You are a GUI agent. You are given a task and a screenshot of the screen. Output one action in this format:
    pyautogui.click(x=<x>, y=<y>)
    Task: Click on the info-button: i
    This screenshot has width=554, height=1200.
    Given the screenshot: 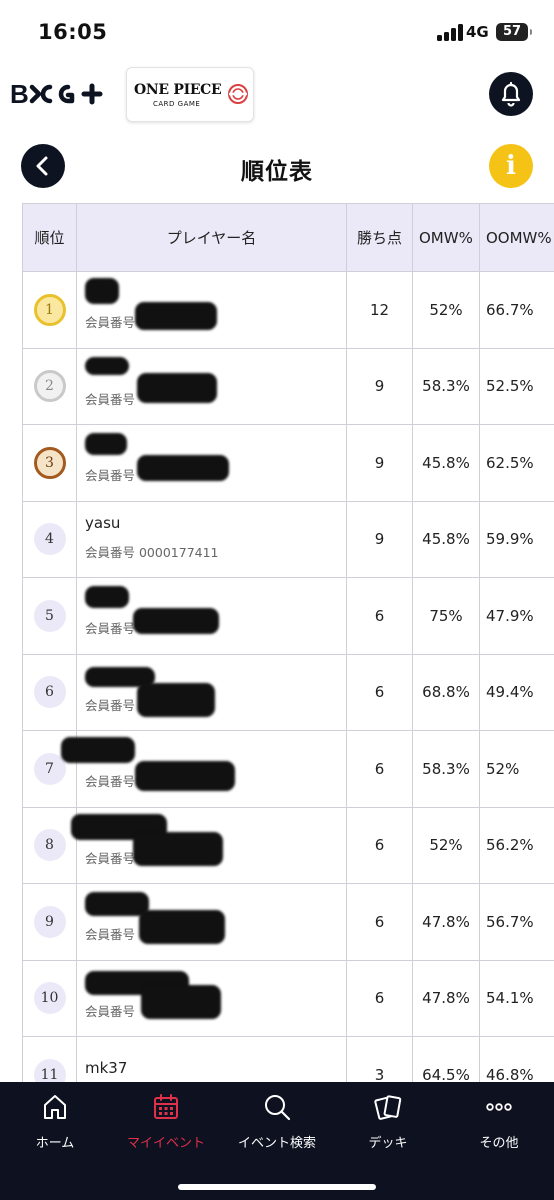 What is the action you would take?
    pyautogui.click(x=511, y=166)
    